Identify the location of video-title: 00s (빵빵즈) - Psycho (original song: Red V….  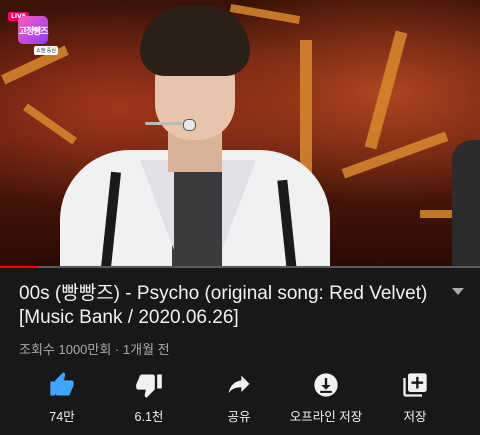
(229, 306).